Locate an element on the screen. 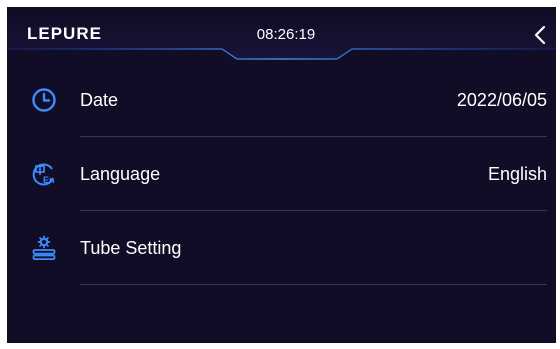 Image resolution: width=560 pixels, height=349 pixels. tube-setting-icon is located at coordinates (44, 247).